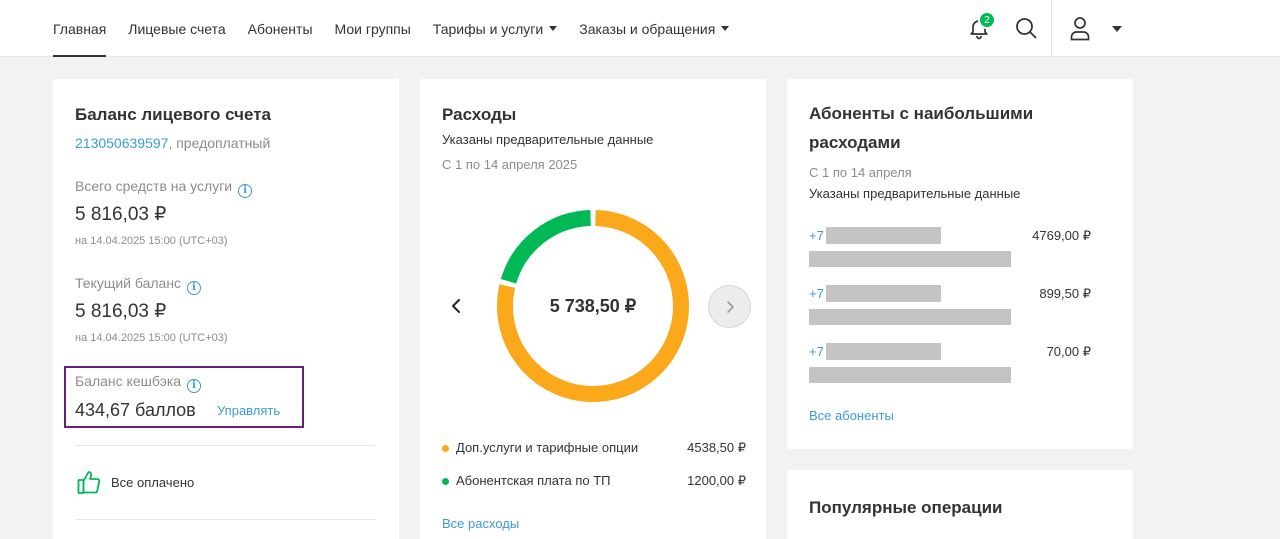 Image resolution: width=1280 pixels, height=539 pixels. Describe the element at coordinates (248, 410) in the screenshot. I see `cashback-manage-link: Управлять` at that location.